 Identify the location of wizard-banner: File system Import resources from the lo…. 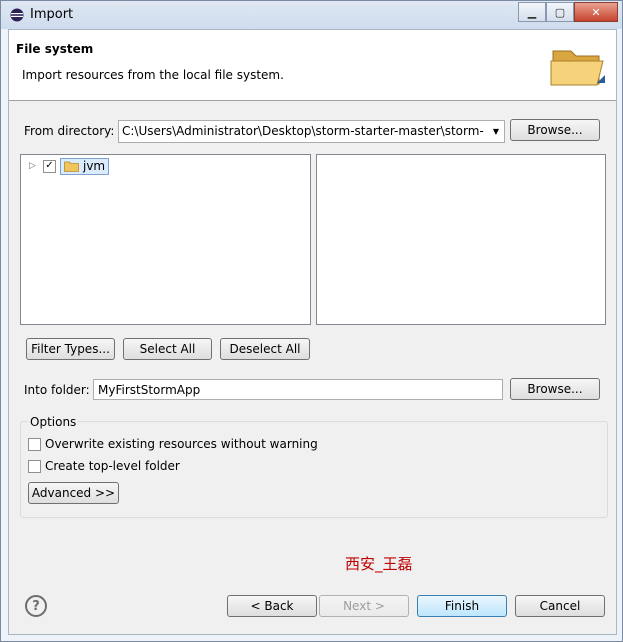
(312, 65).